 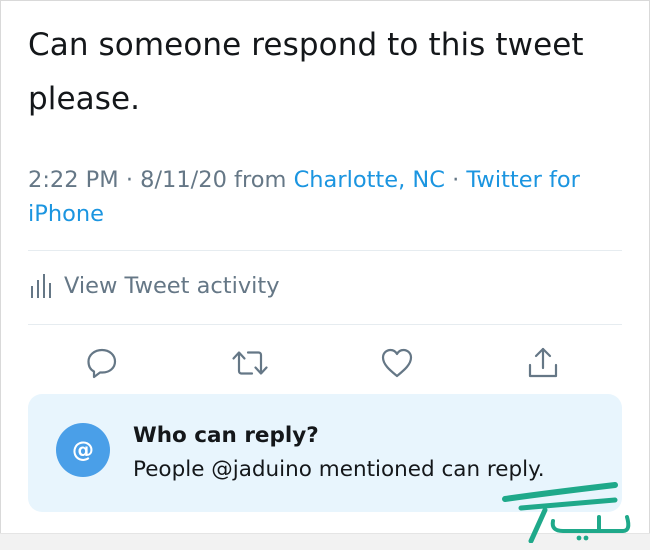 I want to click on tweet-actions, so click(x=325, y=363).